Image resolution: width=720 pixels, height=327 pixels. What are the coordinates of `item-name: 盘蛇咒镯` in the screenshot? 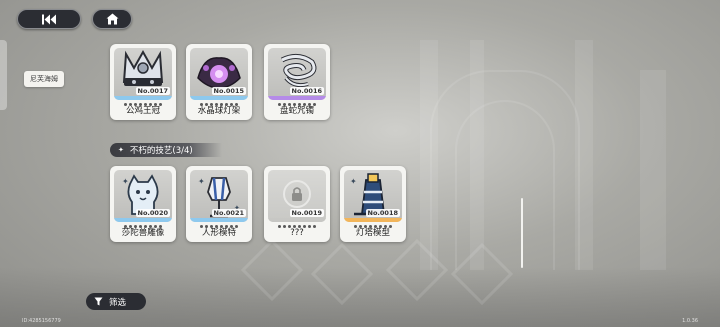 It's located at (296, 111).